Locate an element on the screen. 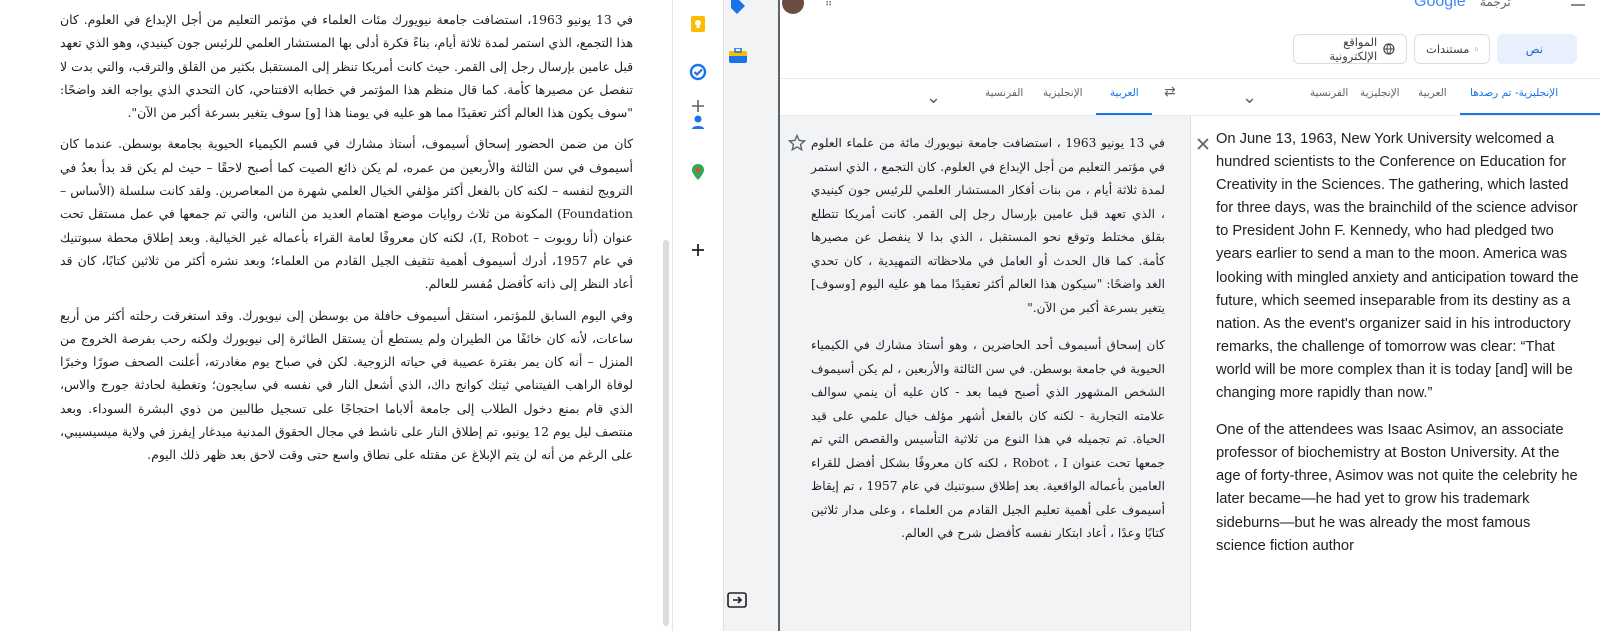  avatar is located at coordinates (793, 7).